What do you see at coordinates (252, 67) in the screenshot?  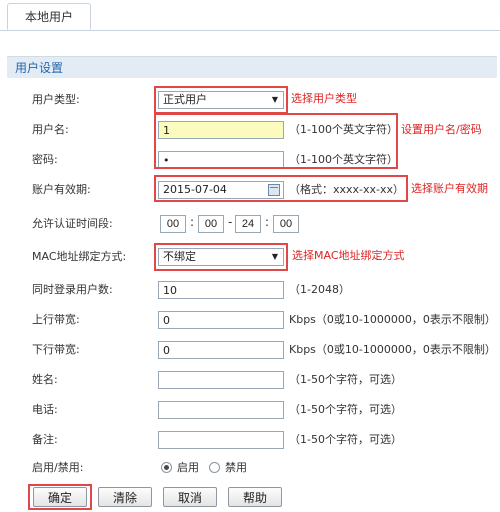 I see `section-title: 用户设置` at bounding box center [252, 67].